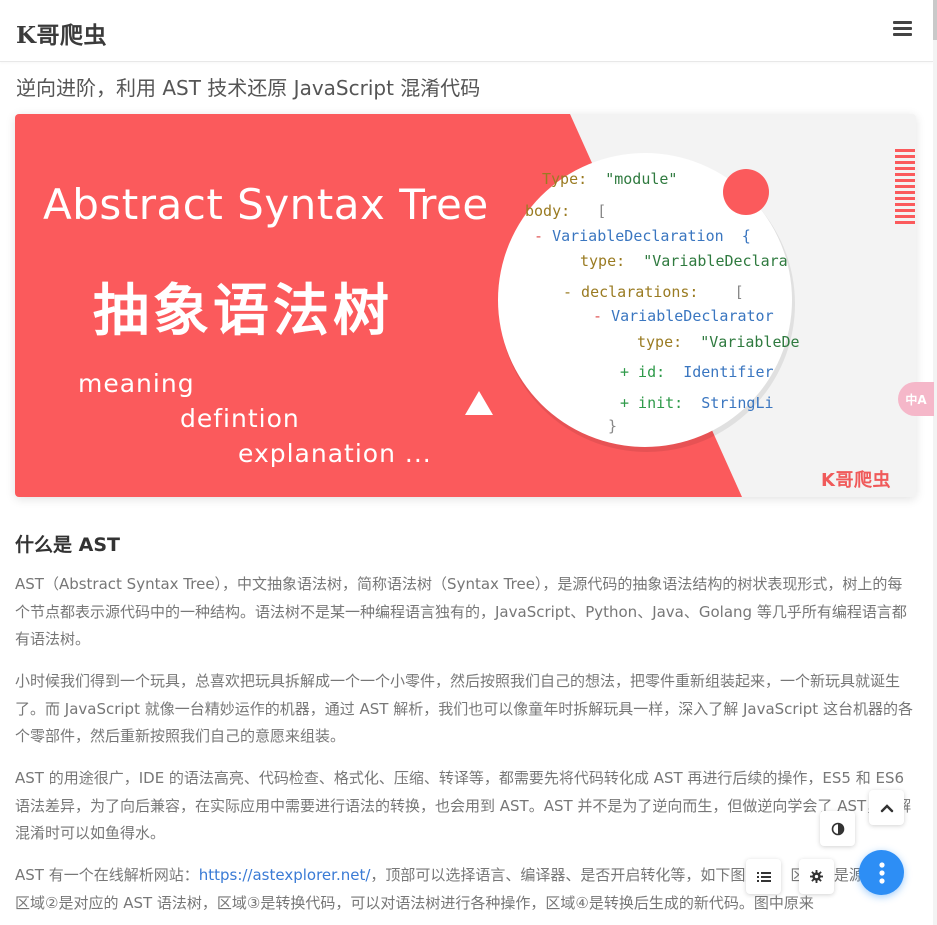 This screenshot has height=925, width=937. I want to click on hamburger-menu-icon, so click(902, 30).